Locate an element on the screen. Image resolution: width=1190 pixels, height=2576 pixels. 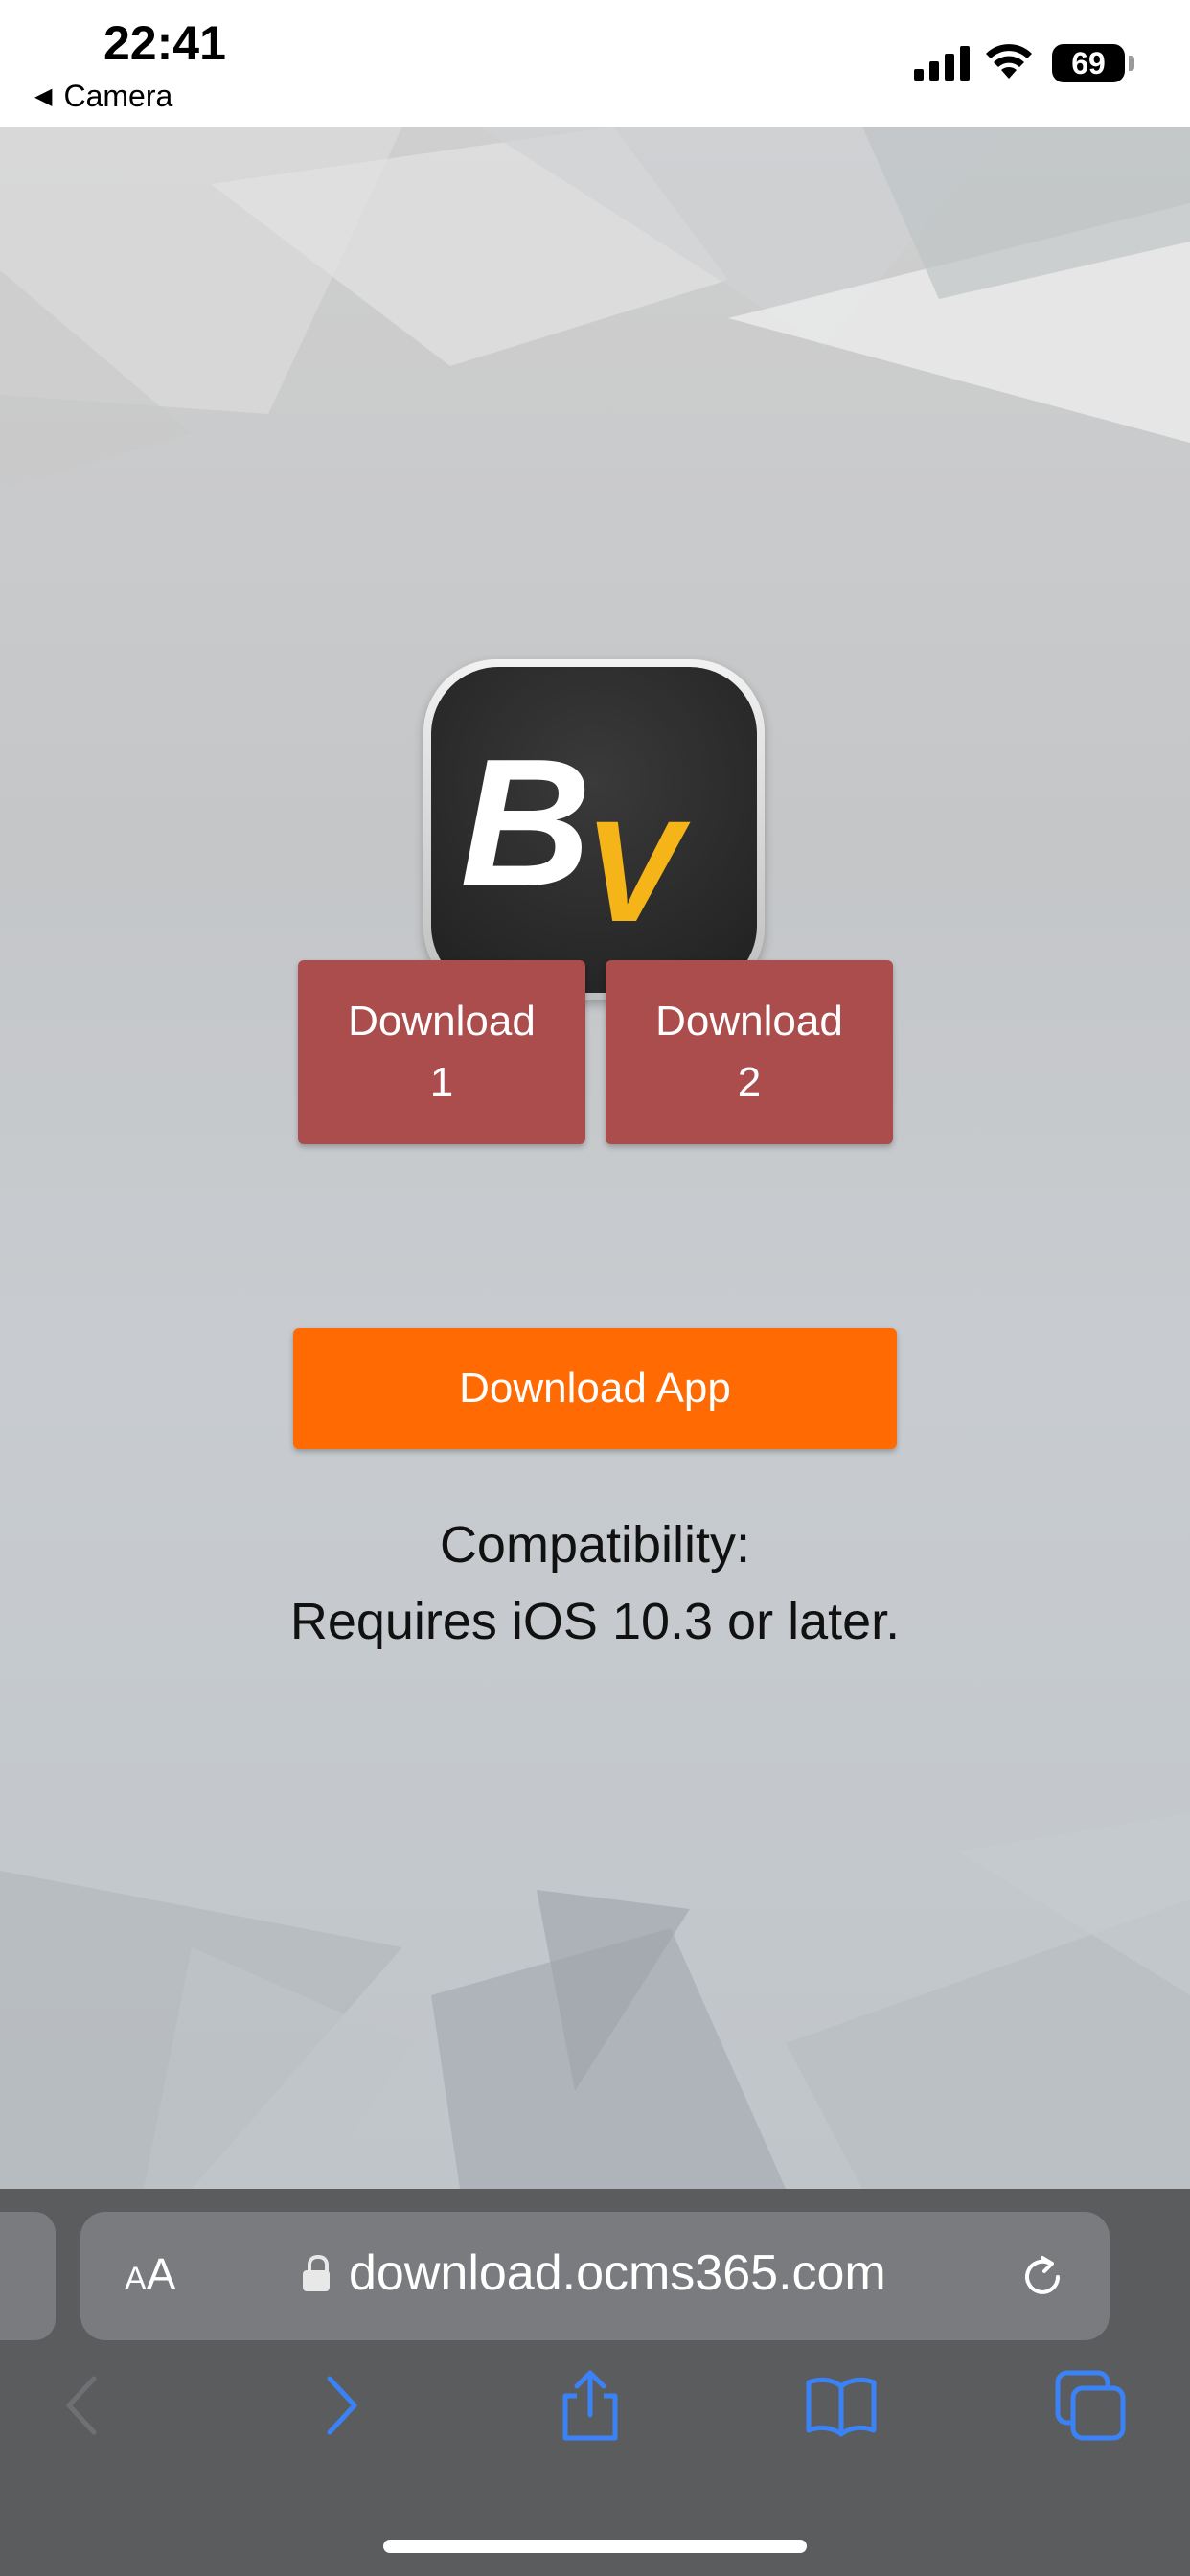
download-1-label: Download is located at coordinates (442, 1021).